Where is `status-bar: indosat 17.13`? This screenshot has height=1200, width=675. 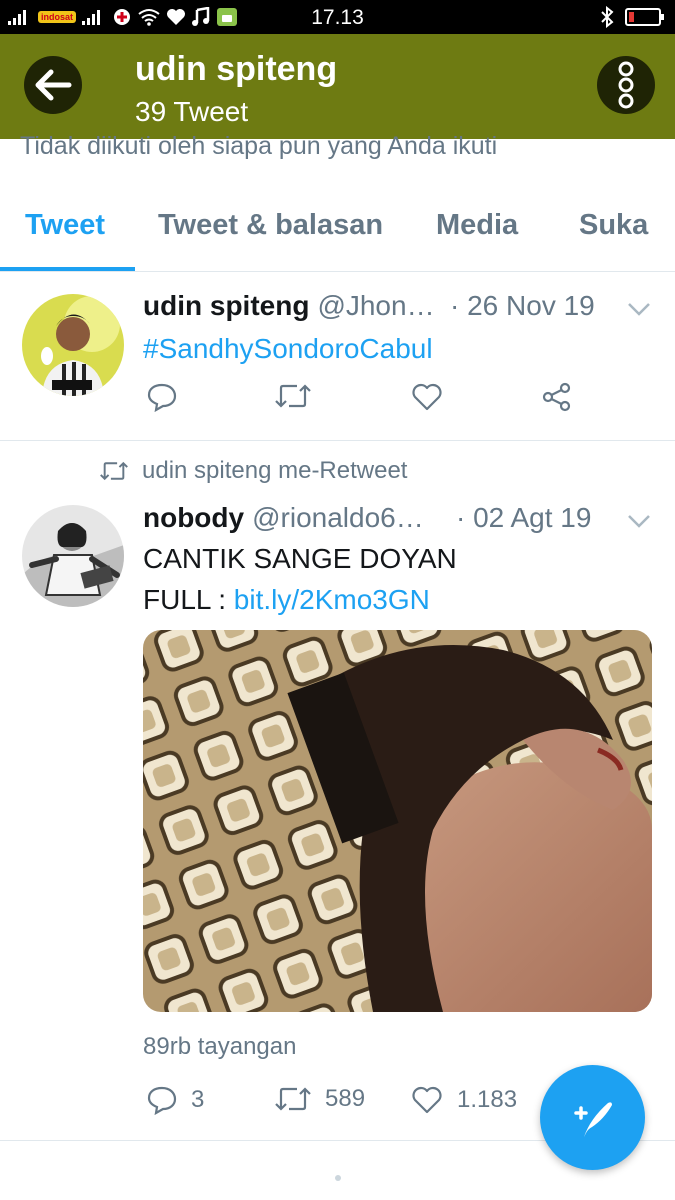 status-bar: indosat 17.13 is located at coordinates (337, 17).